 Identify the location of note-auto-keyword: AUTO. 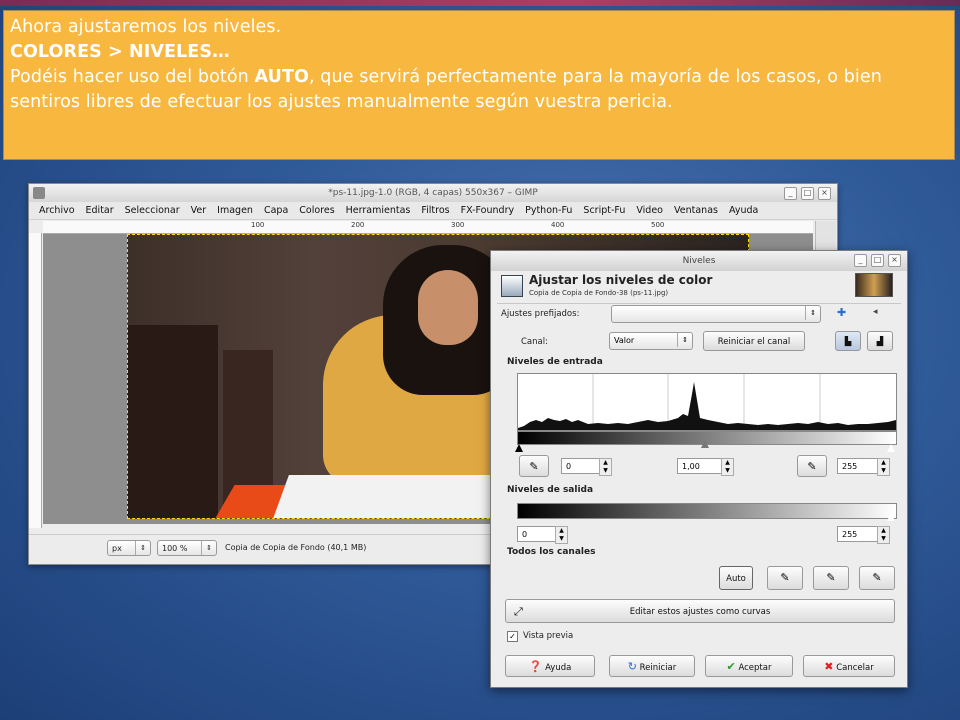
(281, 77).